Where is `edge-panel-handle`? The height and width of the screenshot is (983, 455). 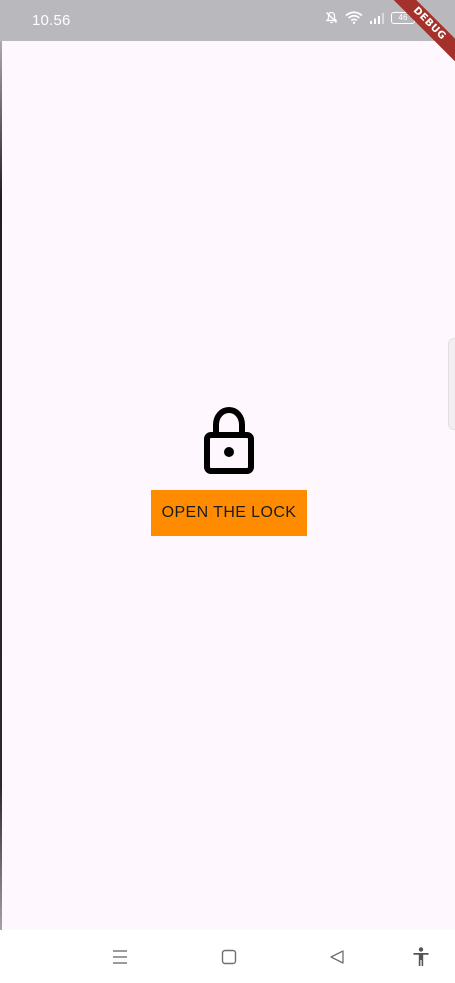 edge-panel-handle is located at coordinates (451, 384).